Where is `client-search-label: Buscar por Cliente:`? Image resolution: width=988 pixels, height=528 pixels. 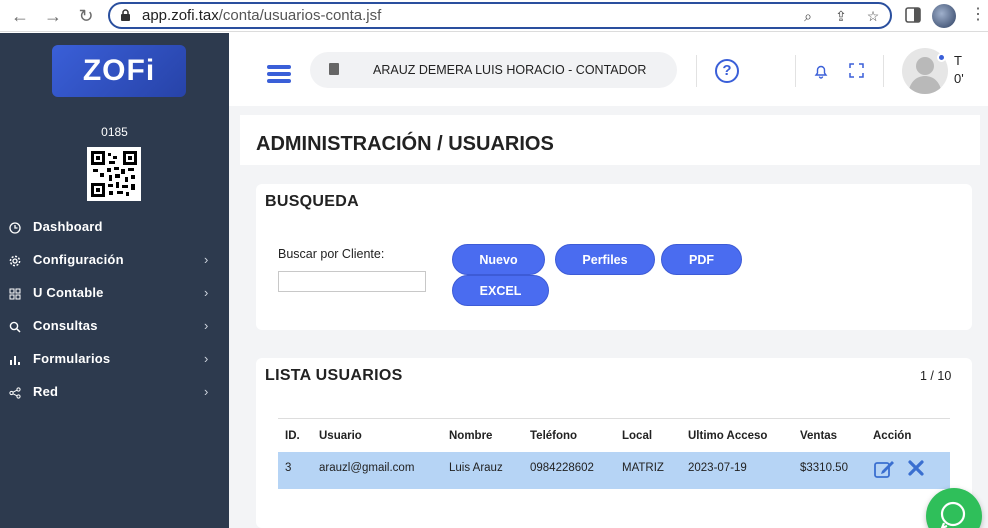 client-search-label: Buscar por Cliente: is located at coordinates (331, 254).